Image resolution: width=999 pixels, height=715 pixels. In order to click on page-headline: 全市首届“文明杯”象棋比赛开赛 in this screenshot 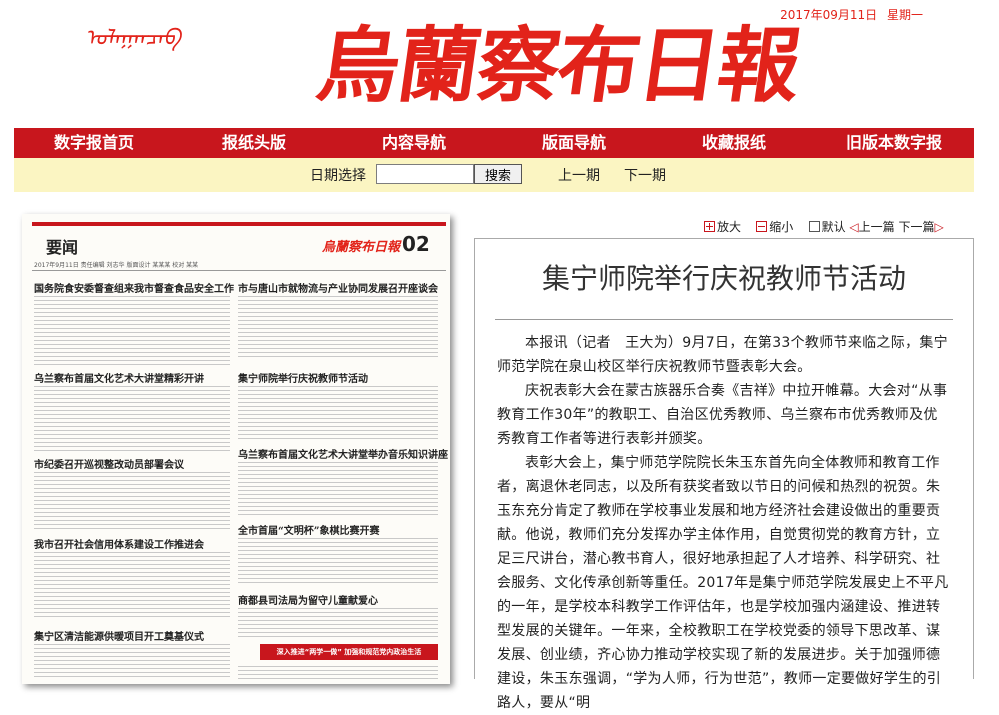, I will do `click(309, 529)`.